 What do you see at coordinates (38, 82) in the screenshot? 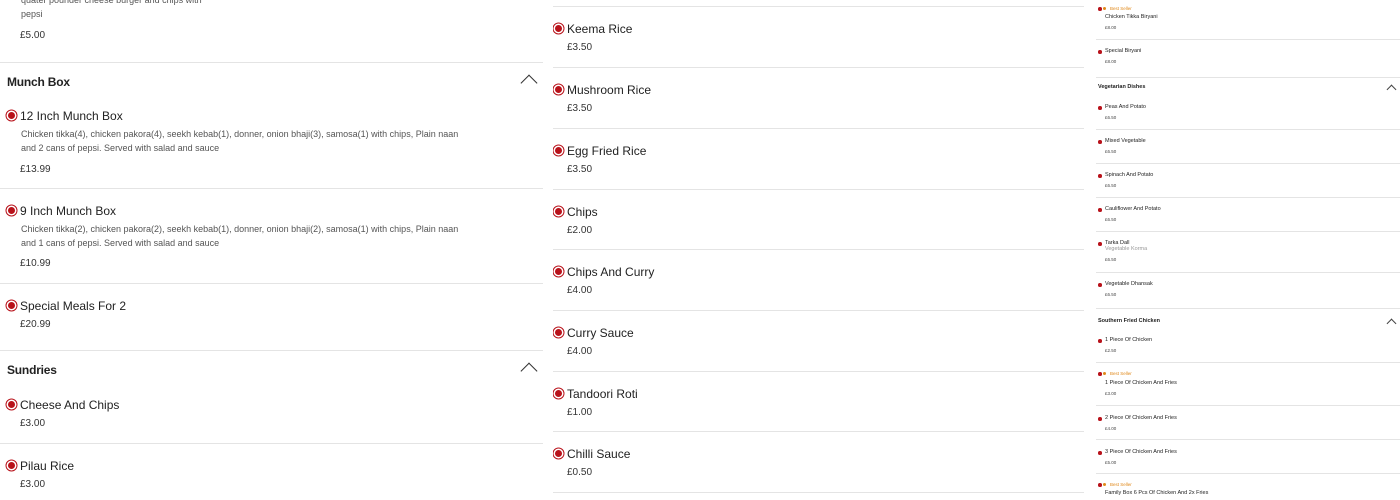
I see `category-title: Munch Box` at bounding box center [38, 82].